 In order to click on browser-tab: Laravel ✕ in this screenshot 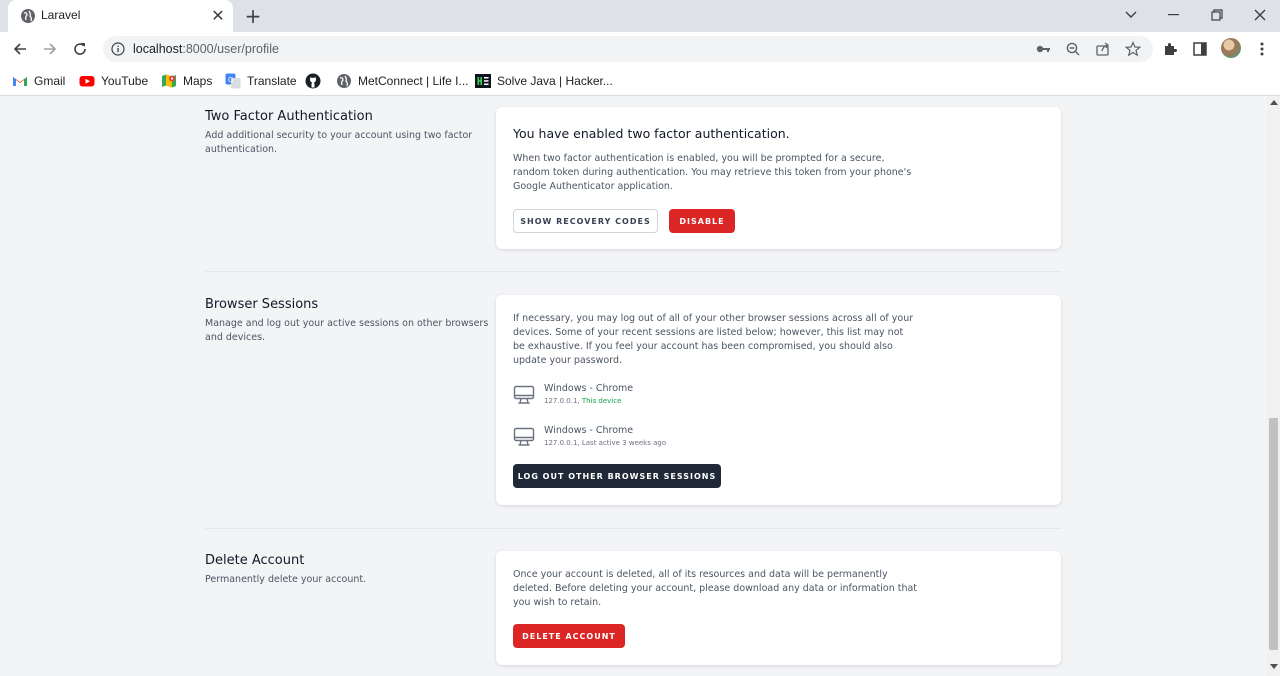, I will do `click(120, 16)`.